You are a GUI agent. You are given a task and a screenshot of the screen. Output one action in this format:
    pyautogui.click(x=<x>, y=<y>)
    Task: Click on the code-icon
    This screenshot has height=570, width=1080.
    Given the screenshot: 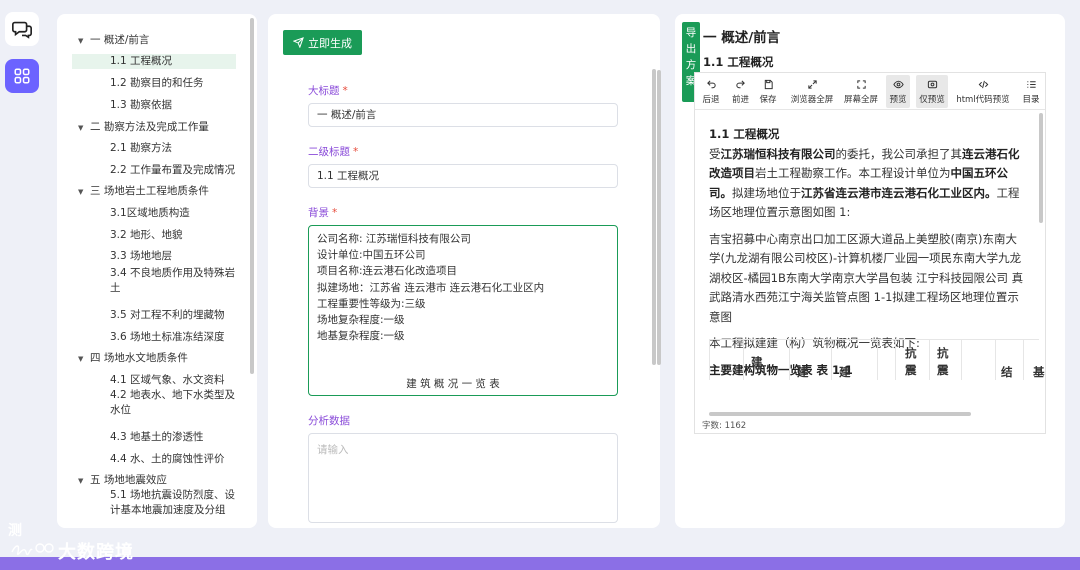 What is the action you would take?
    pyautogui.click(x=983, y=84)
    